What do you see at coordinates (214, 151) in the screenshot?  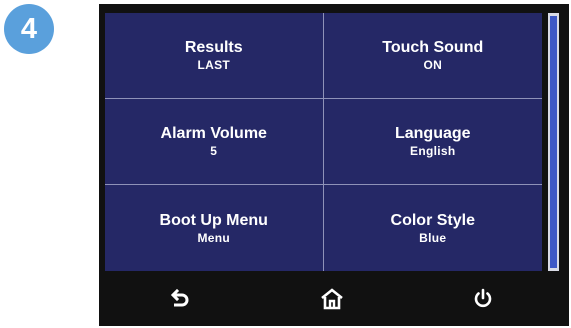 I see `menu-item-value: 5` at bounding box center [214, 151].